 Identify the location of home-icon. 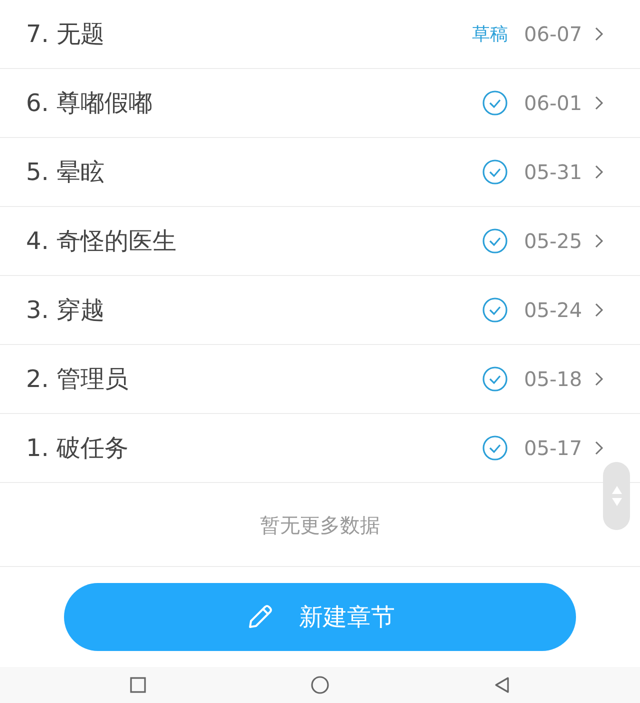
(320, 685).